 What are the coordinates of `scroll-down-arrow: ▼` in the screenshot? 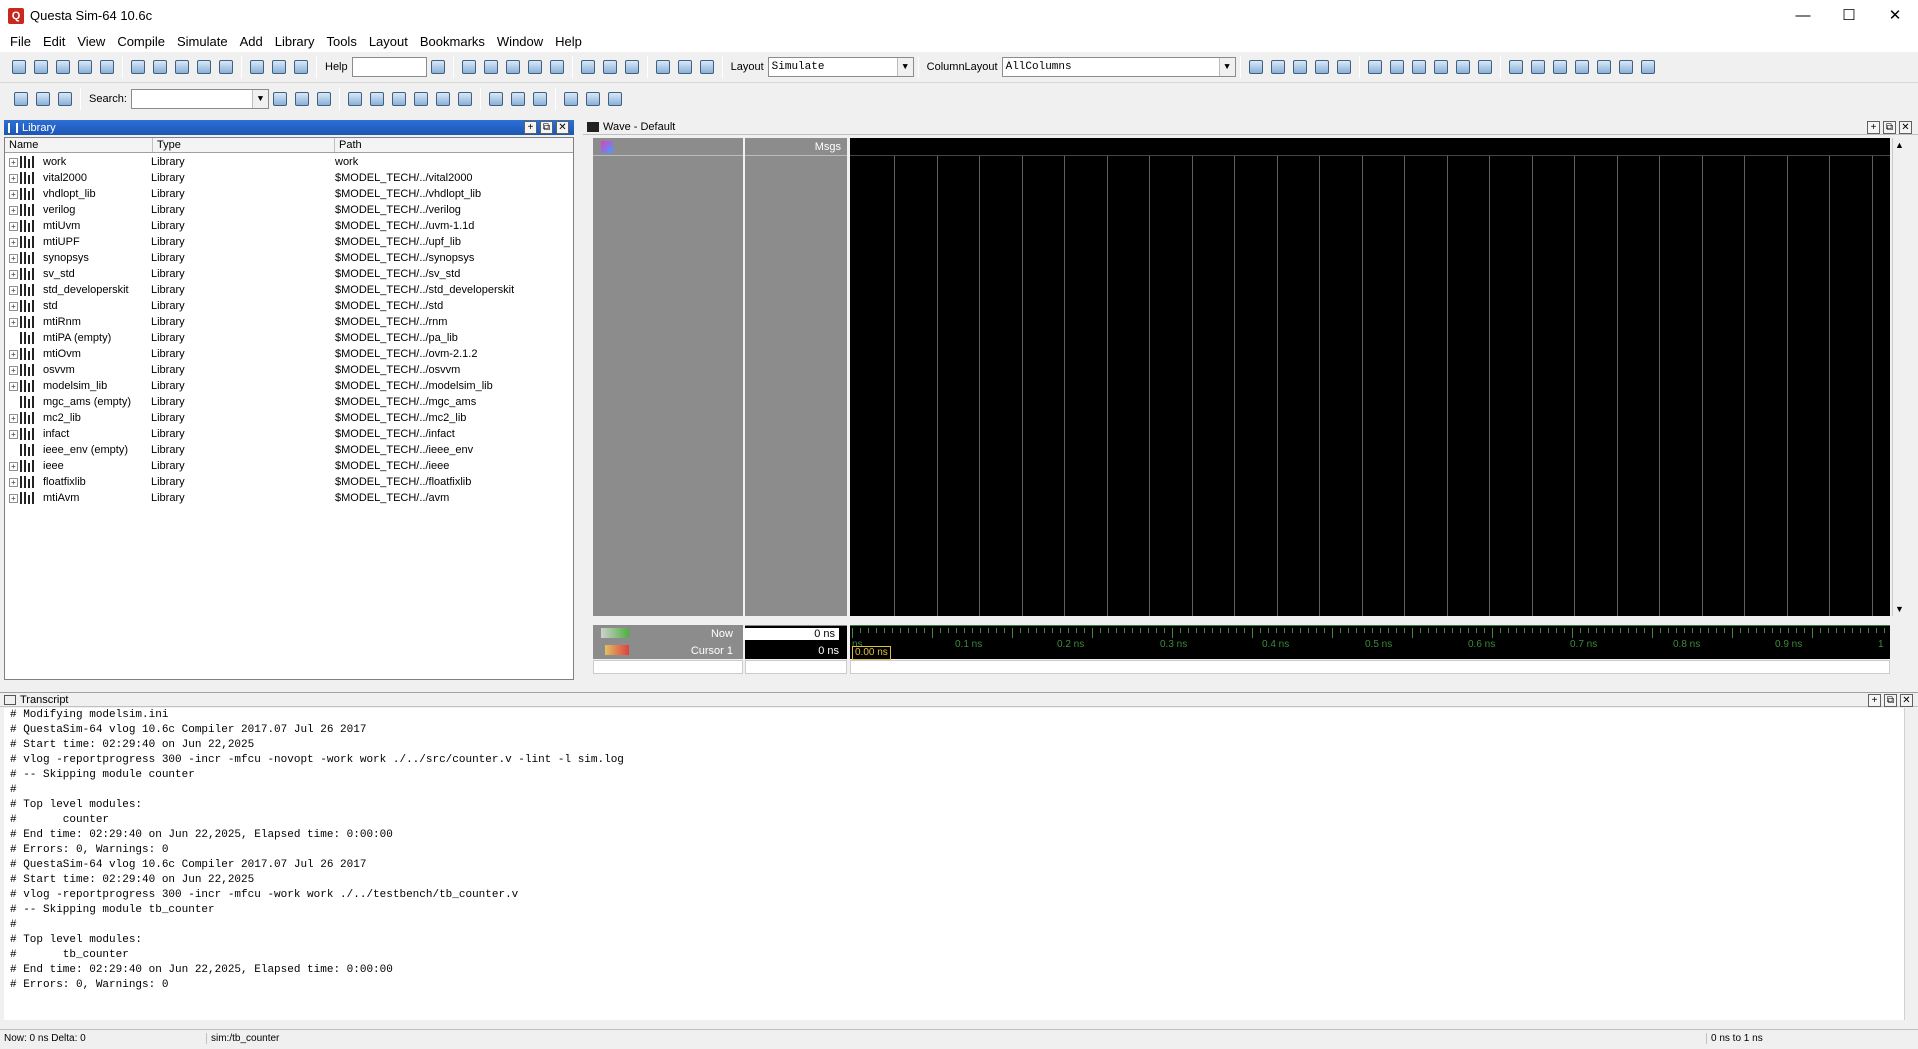 It's located at (1899, 609).